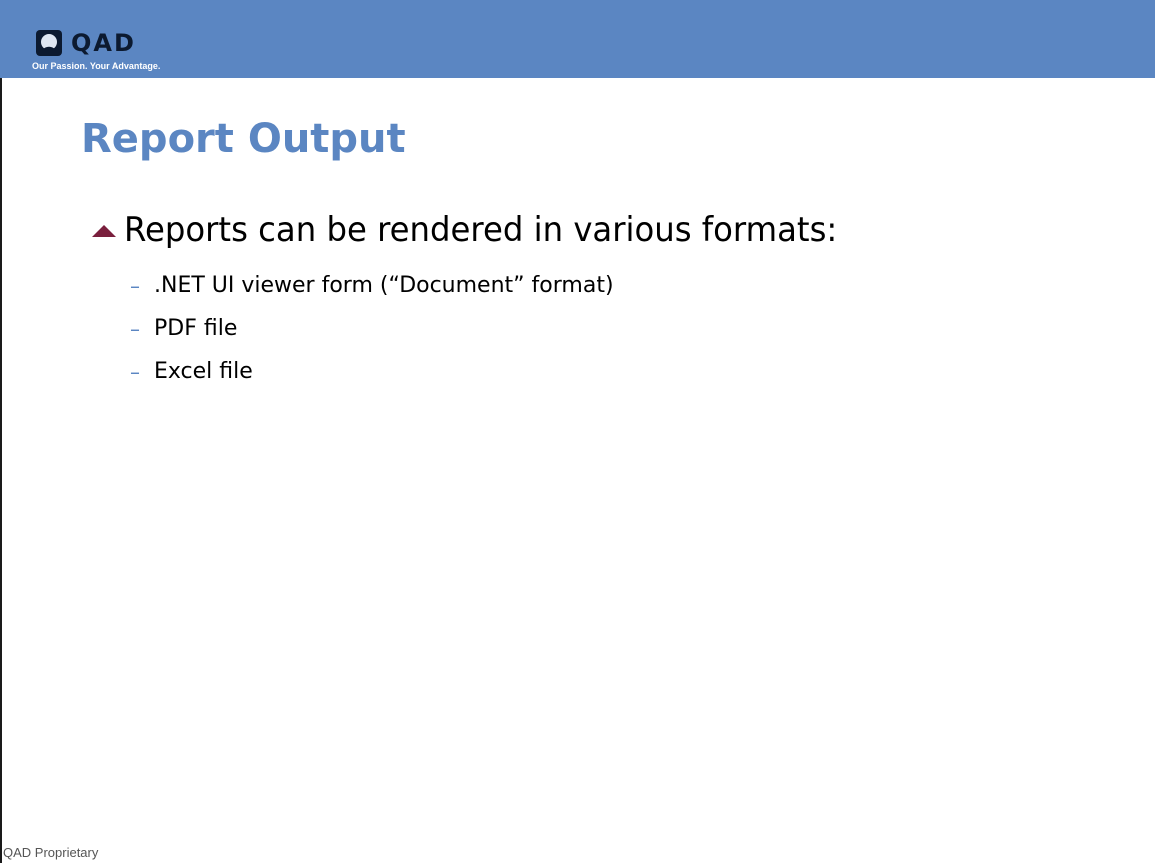  I want to click on logo-tagline: Our Passion. Your Advantage., so click(96, 66).